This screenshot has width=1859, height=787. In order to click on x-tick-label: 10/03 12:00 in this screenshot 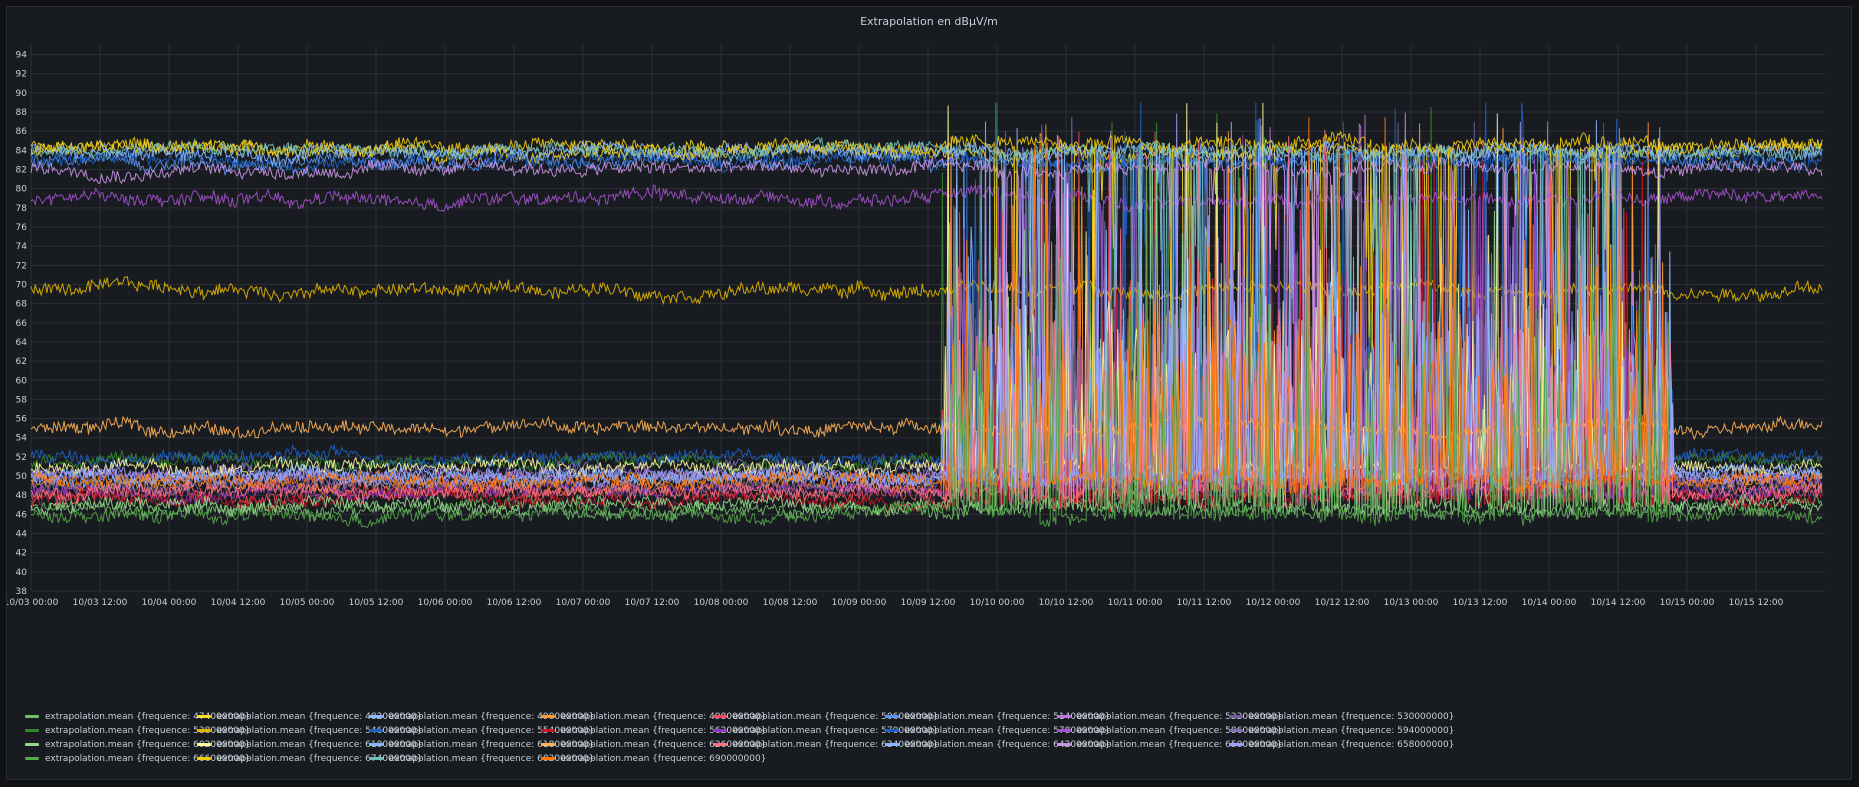, I will do `click(100, 603)`.